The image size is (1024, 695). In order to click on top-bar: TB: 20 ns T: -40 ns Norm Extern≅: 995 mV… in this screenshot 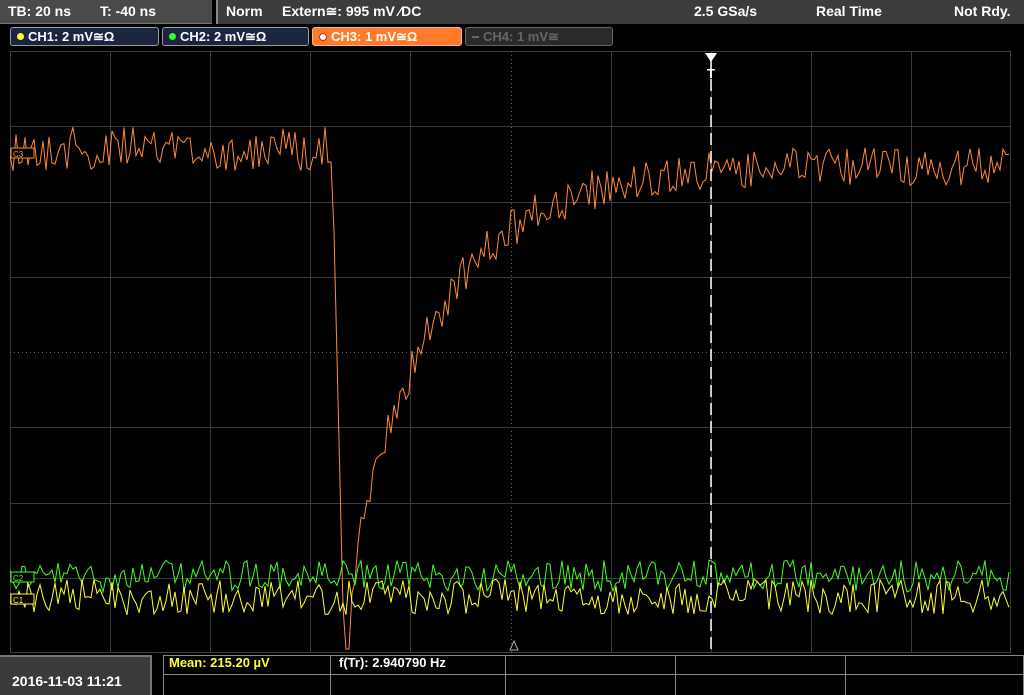, I will do `click(512, 12)`.